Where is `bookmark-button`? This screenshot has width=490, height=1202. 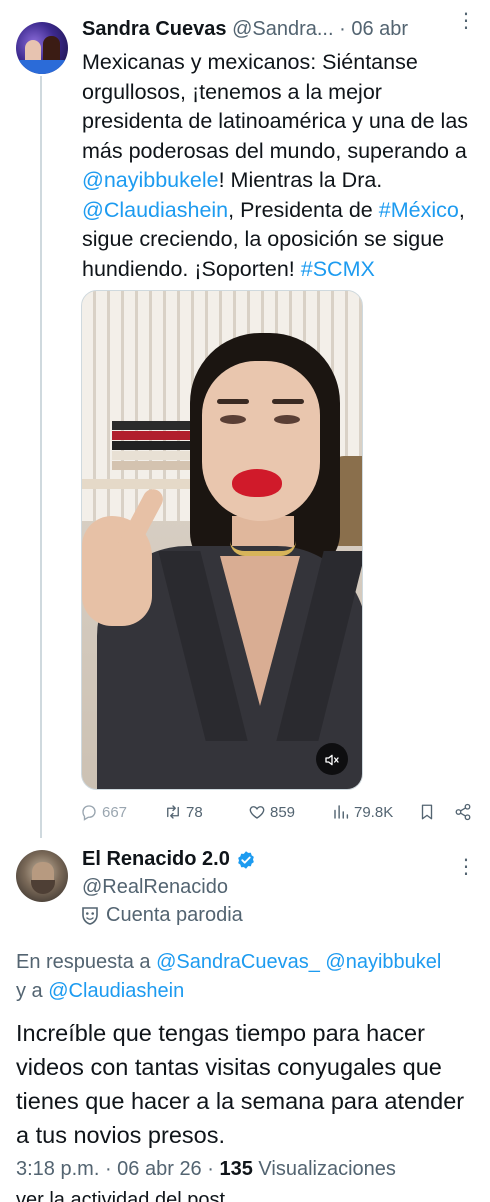 bookmark-button is located at coordinates (427, 812).